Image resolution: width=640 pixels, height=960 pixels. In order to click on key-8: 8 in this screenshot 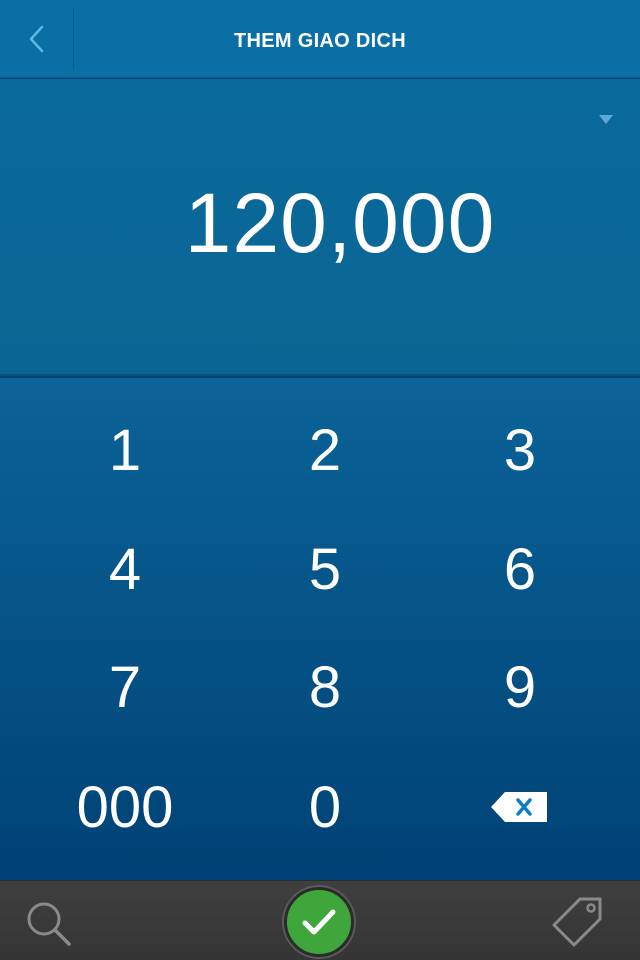, I will do `click(325, 687)`.